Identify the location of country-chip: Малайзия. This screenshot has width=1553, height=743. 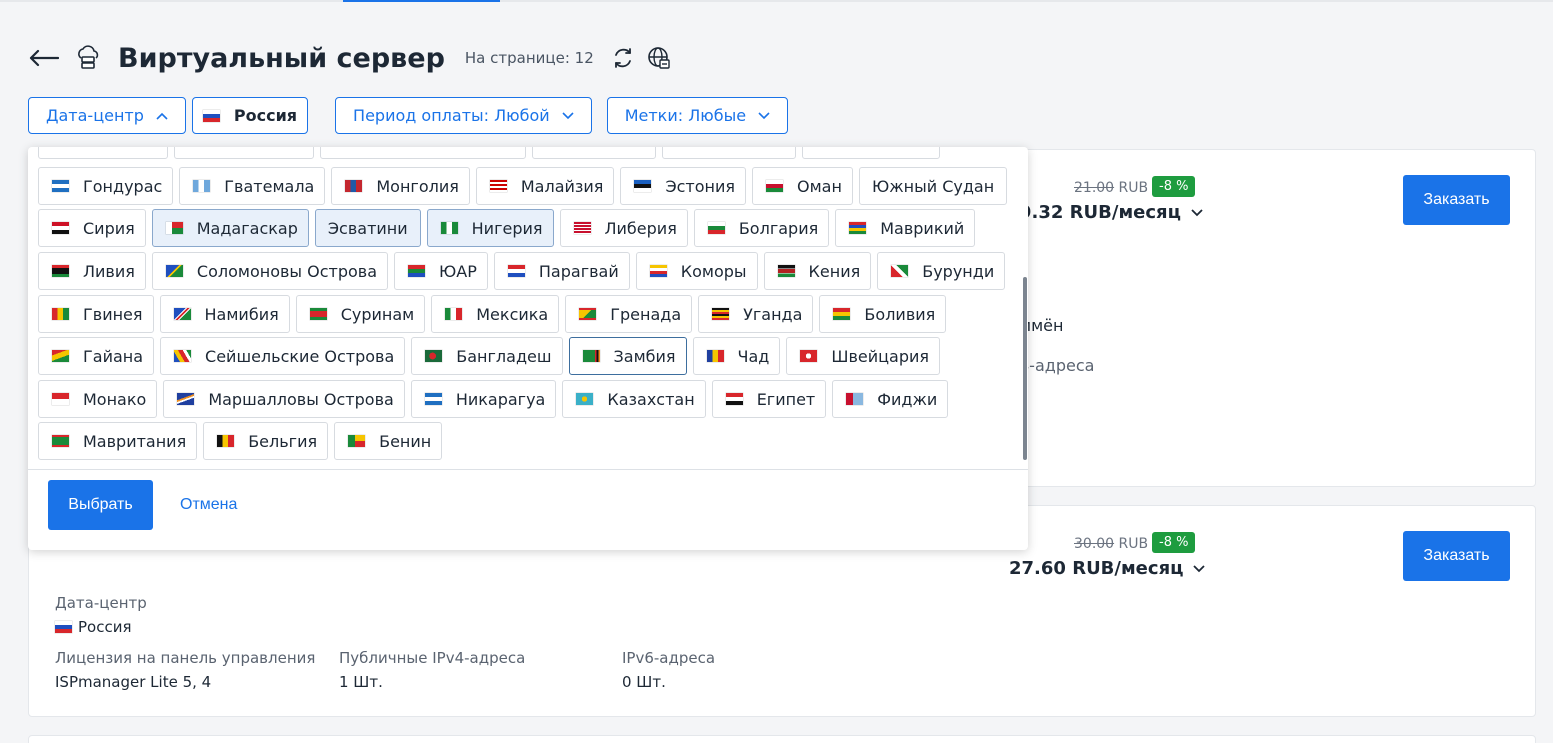
(545, 186).